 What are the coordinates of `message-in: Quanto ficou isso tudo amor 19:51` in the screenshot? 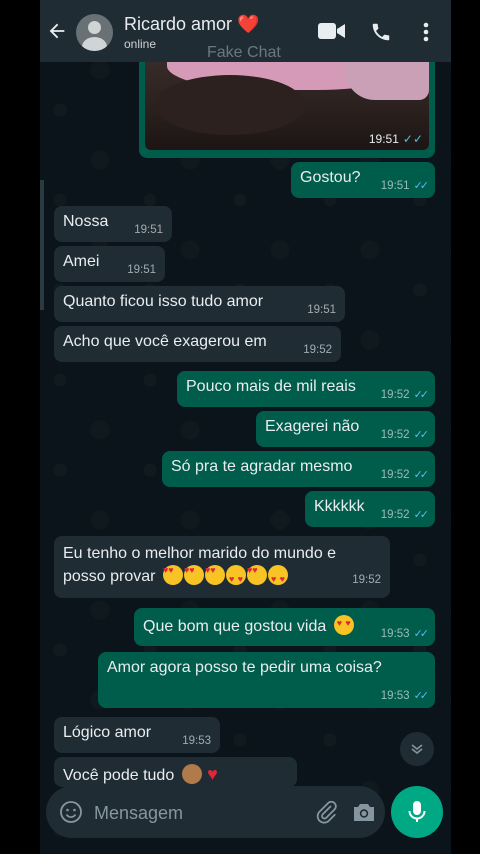 It's located at (199, 304).